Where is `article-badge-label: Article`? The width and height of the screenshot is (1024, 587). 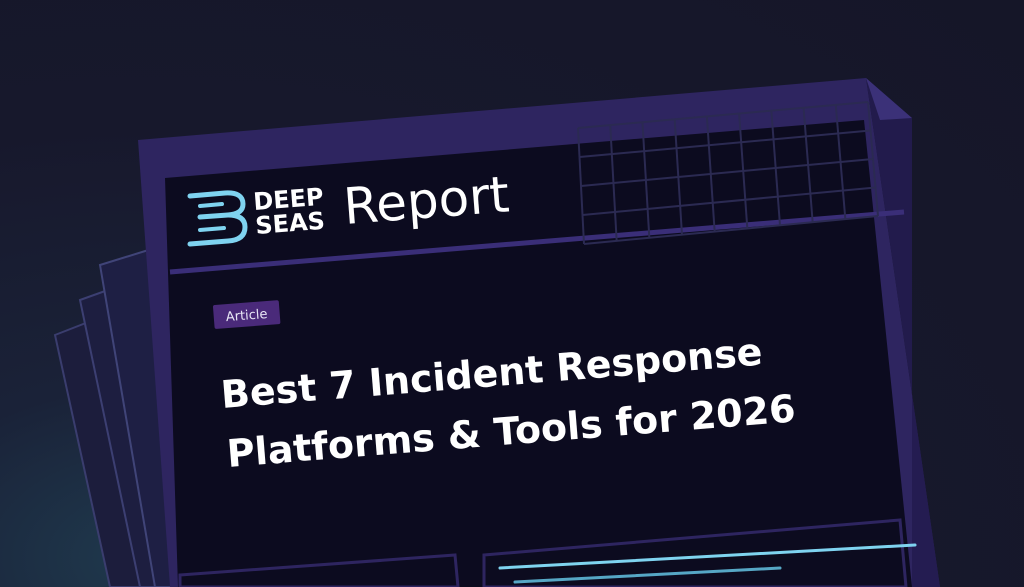 article-badge-label: Article is located at coordinates (246, 316).